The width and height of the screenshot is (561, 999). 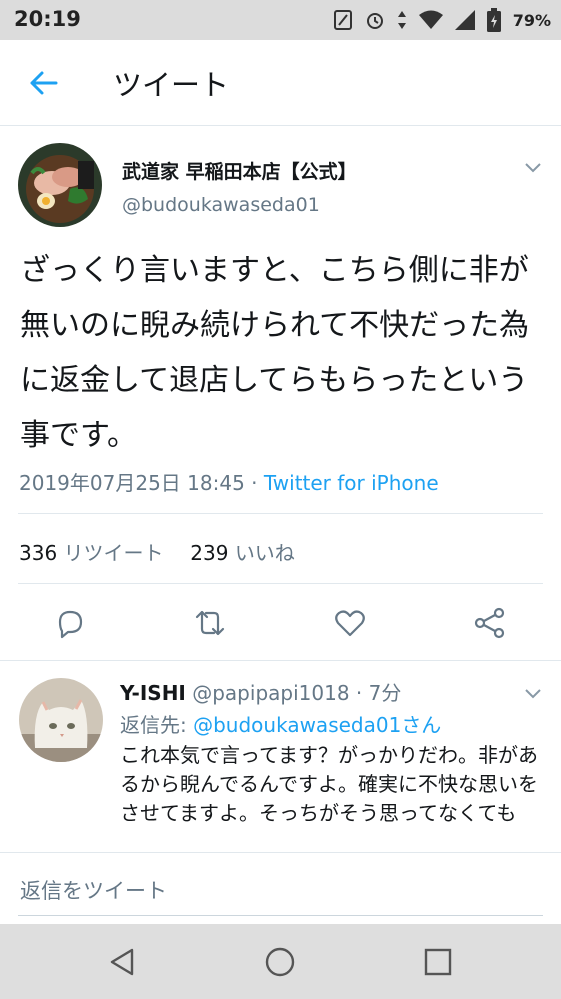 I want to click on nfc-icon, so click(x=342, y=20).